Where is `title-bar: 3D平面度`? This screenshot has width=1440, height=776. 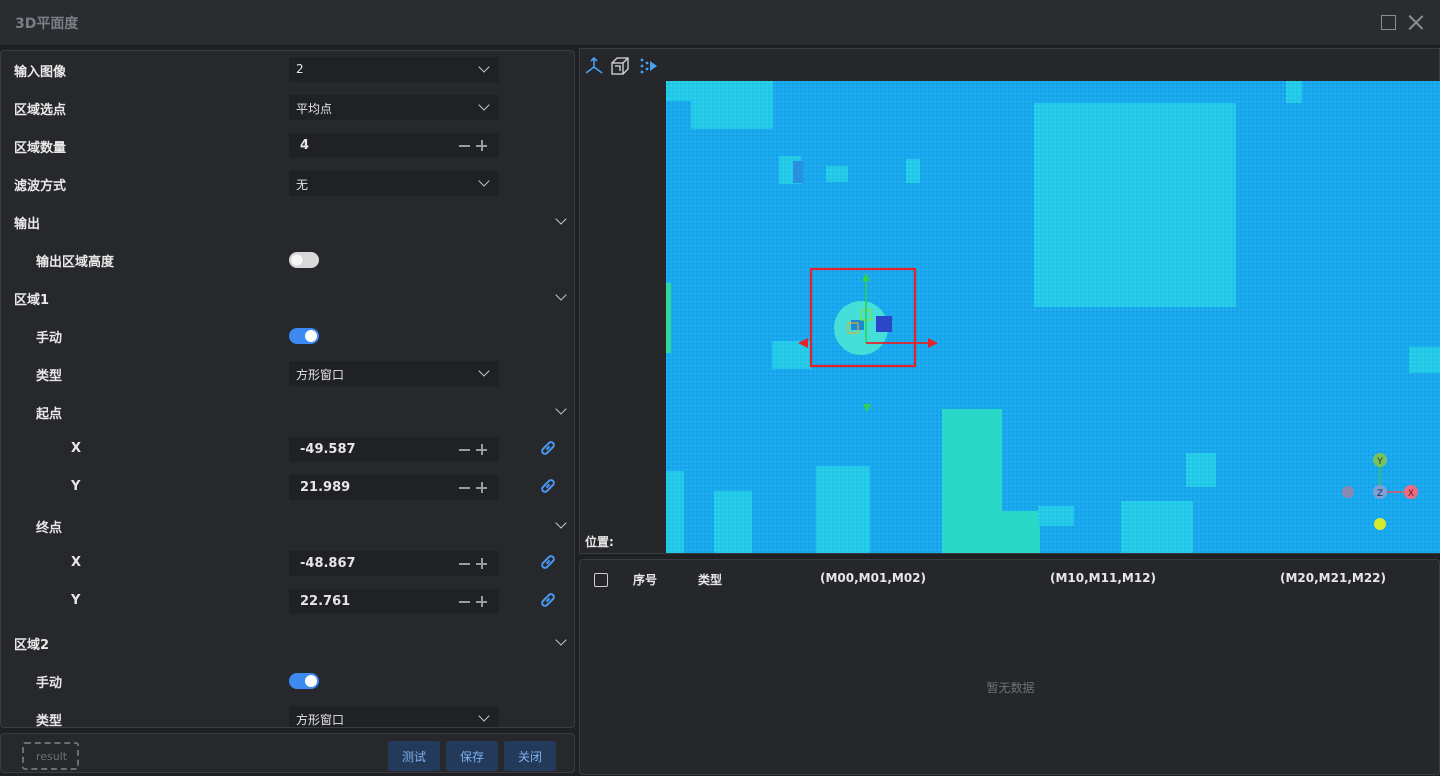
title-bar: 3D平面度 is located at coordinates (720, 23).